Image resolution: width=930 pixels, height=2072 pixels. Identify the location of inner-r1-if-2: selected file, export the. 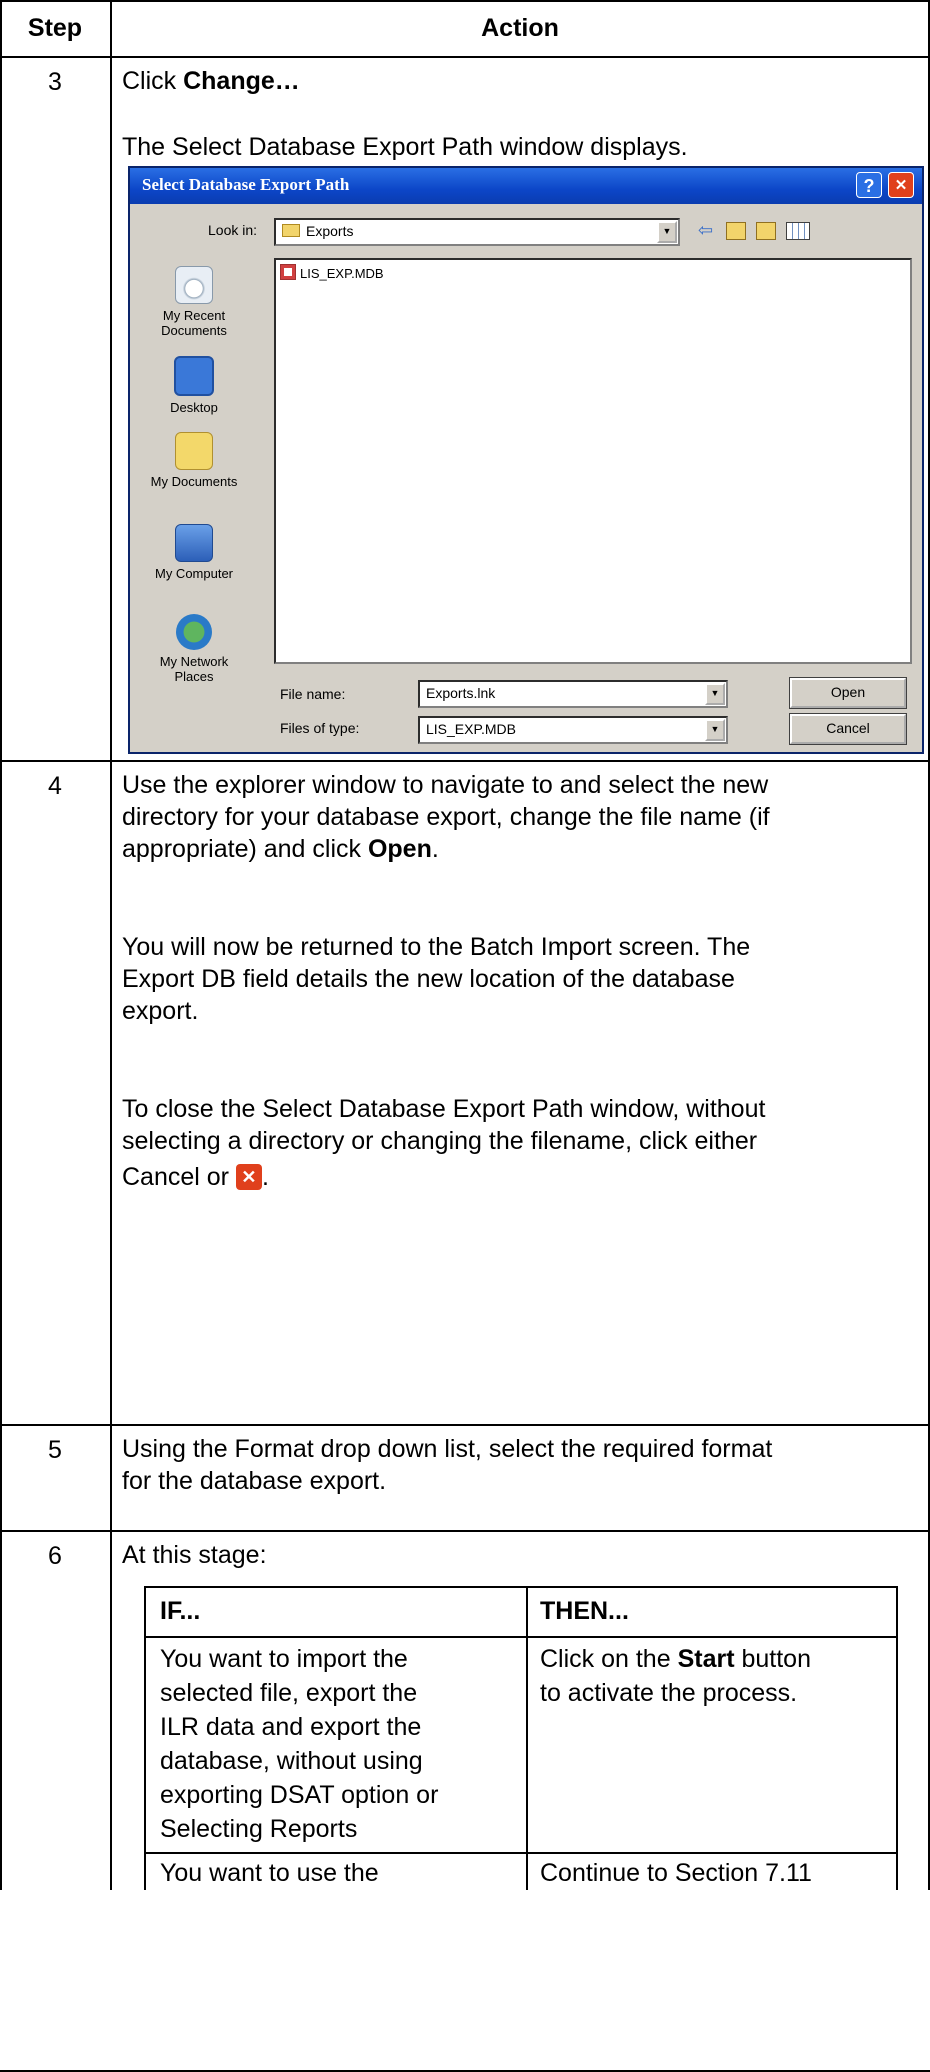
(289, 1693).